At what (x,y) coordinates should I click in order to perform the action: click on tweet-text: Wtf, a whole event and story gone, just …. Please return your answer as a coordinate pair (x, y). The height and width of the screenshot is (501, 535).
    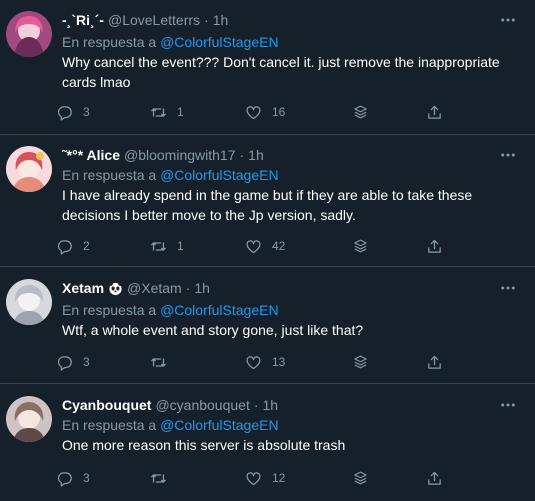
    Looking at the image, I should click on (213, 330).